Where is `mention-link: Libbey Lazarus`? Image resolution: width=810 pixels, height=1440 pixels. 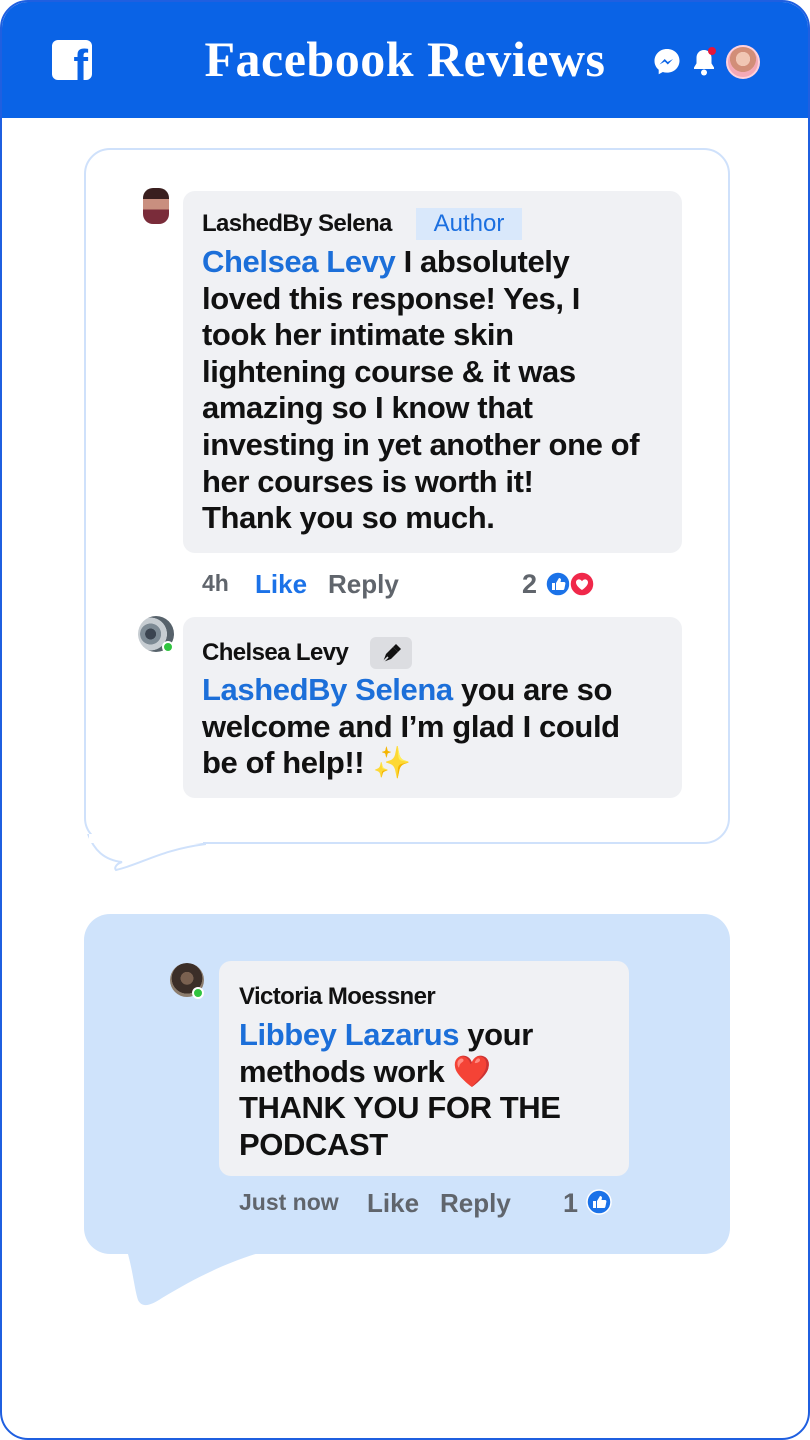
mention-link: Libbey Lazarus is located at coordinates (349, 1034).